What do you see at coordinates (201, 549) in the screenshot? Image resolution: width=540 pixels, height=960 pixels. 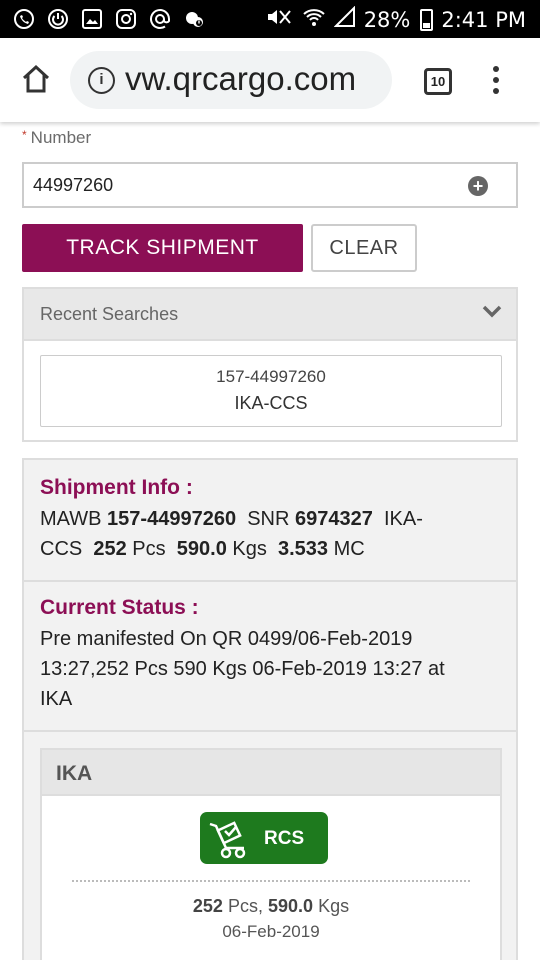 I see `kgs-value: 590.0` at bounding box center [201, 549].